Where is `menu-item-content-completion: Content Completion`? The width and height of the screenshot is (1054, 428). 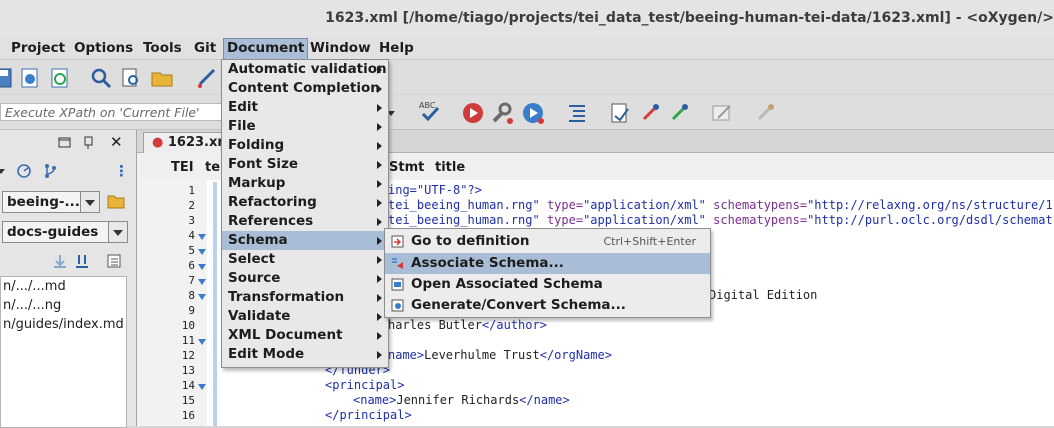
menu-item-content-completion: Content Completion is located at coordinates (305, 88).